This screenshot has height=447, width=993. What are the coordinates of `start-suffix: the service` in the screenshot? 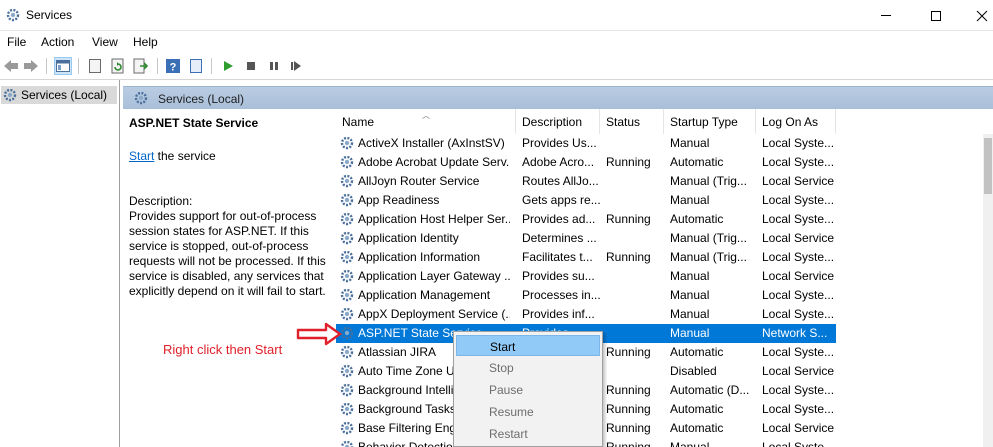 It's located at (185, 156).